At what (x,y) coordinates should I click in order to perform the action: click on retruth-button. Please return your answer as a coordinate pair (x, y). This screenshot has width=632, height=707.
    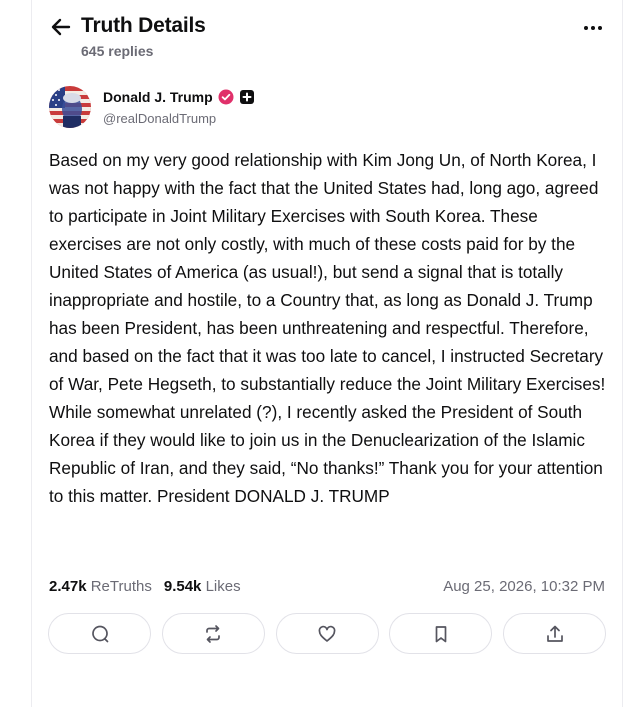
    Looking at the image, I should click on (213, 633).